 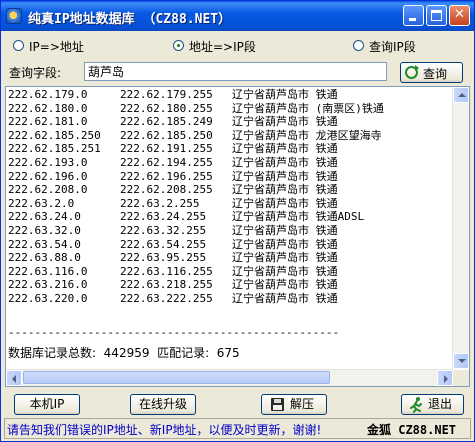 I want to click on query-button: 查询, so click(x=431, y=72).